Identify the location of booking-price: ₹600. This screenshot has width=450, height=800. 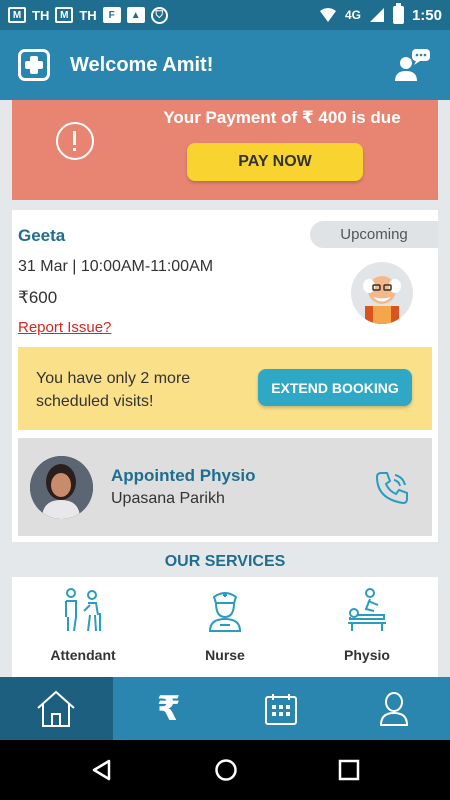
(38, 297).